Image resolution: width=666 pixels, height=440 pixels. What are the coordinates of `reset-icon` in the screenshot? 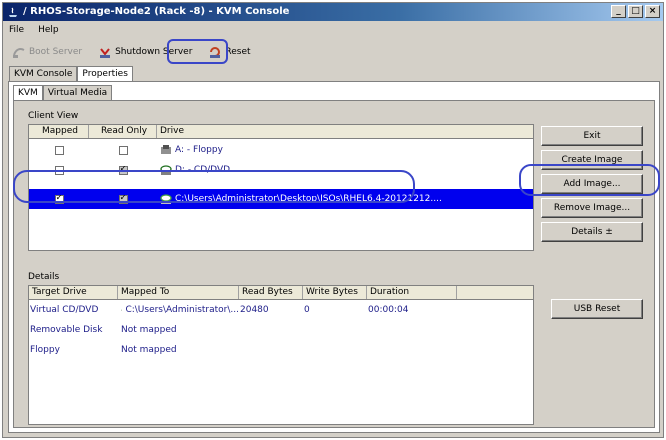 It's located at (215, 52).